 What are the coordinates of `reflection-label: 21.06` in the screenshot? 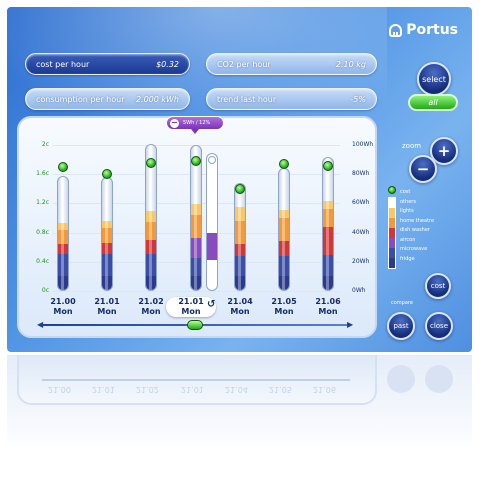 It's located at (324, 389).